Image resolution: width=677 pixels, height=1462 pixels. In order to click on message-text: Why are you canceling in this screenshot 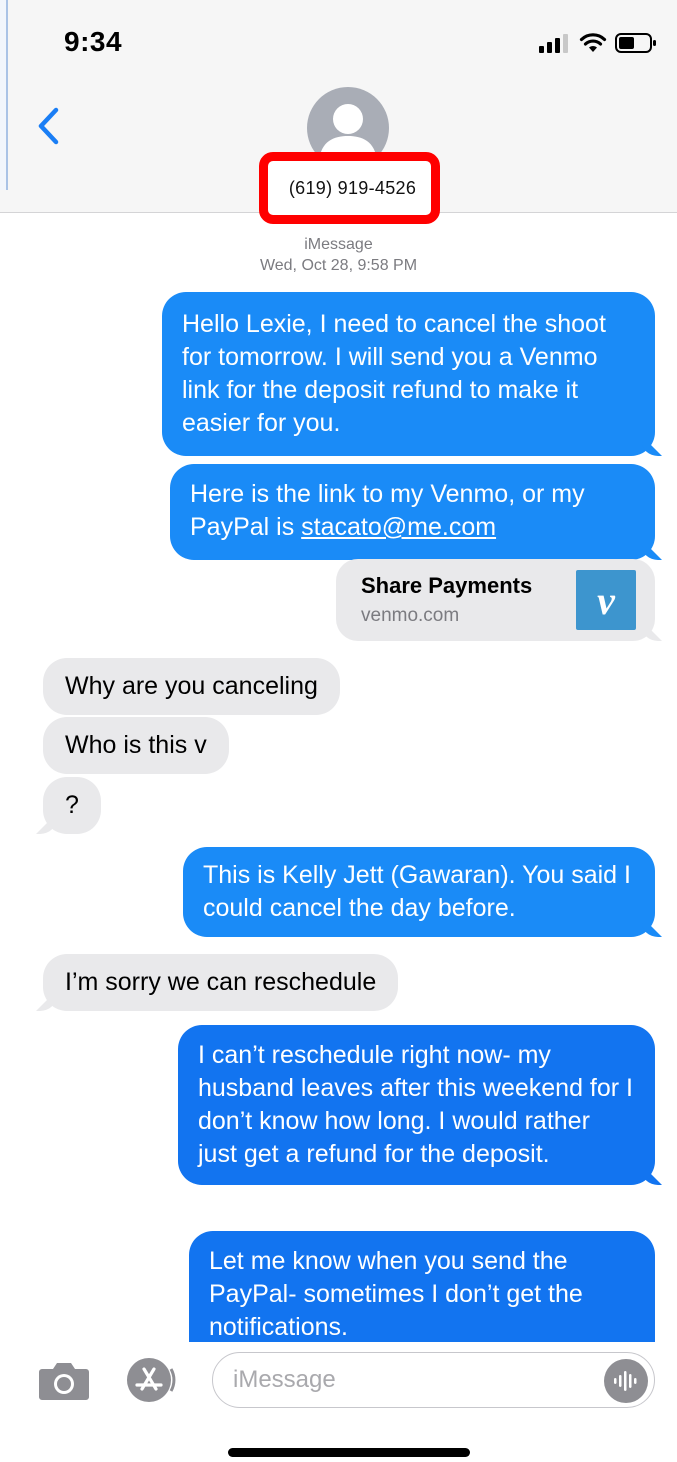, I will do `click(191, 686)`.